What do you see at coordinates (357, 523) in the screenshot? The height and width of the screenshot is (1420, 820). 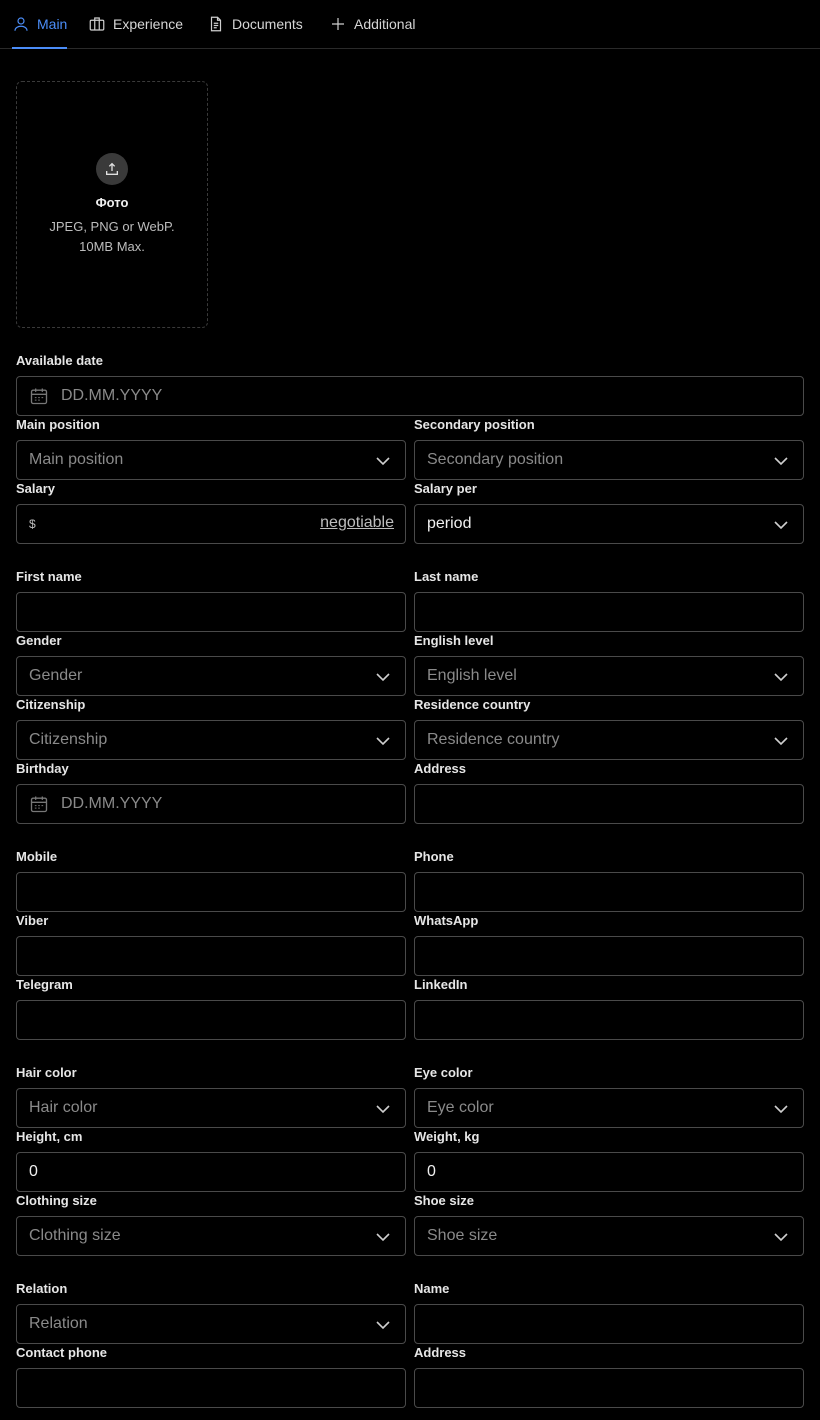 I see `negotiable-link: negotiable` at bounding box center [357, 523].